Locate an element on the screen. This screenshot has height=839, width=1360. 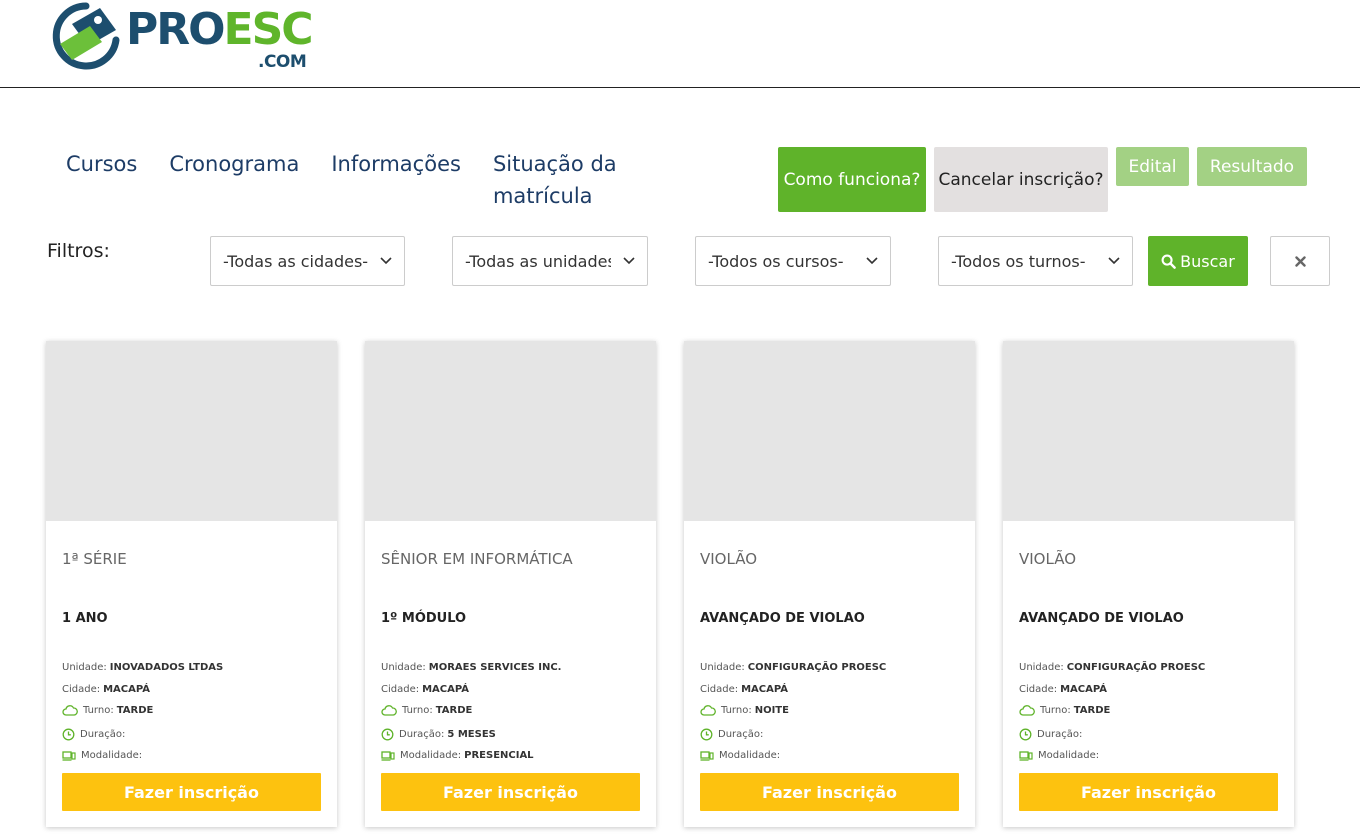
city-select: -Todas as cidades- is located at coordinates (307, 261).